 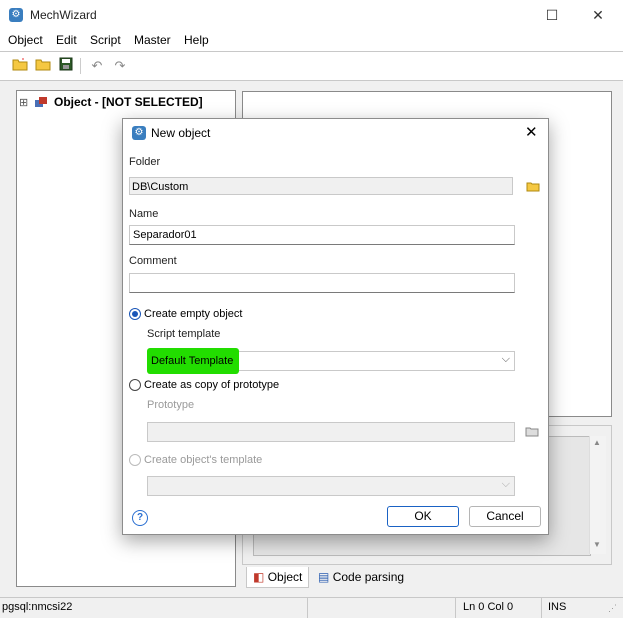 What do you see at coordinates (135, 385) in the screenshot?
I see `create-copy-radio` at bounding box center [135, 385].